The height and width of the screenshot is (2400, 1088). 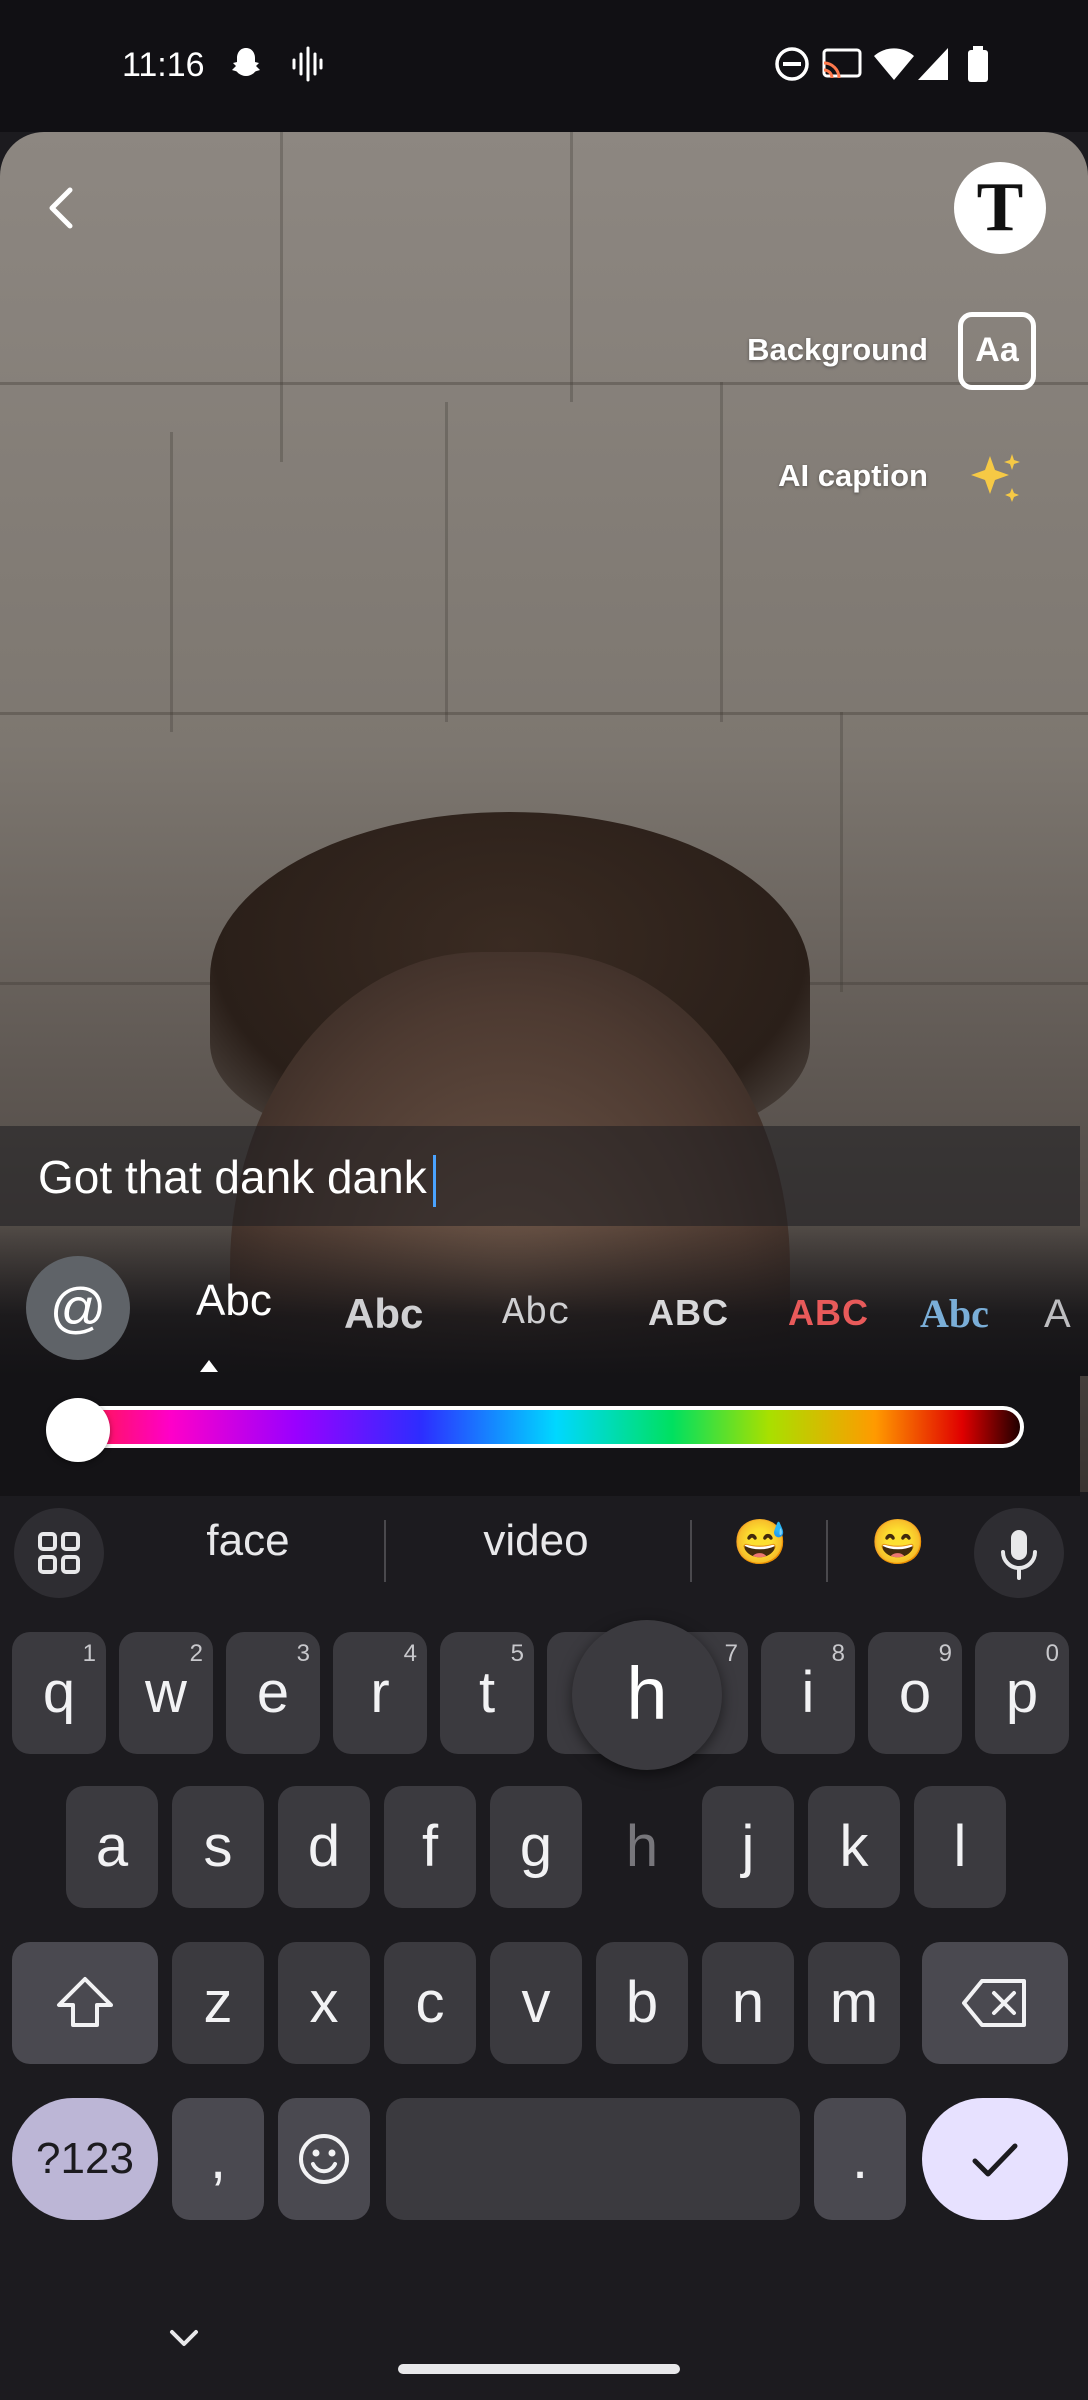 I want to click on suggestion-emoji-1: 😅, so click(x=760, y=1542).